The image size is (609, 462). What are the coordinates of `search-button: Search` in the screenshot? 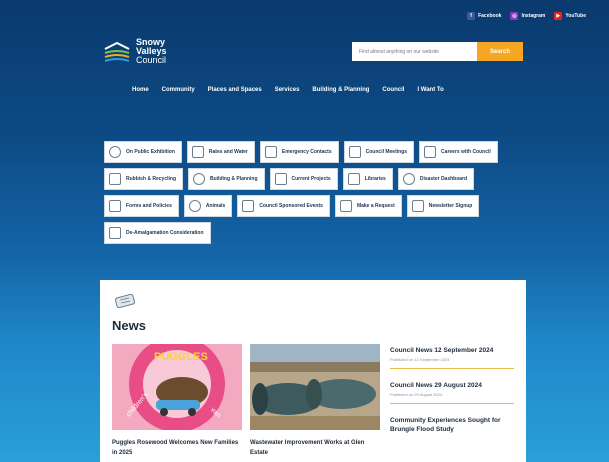 It's located at (500, 51).